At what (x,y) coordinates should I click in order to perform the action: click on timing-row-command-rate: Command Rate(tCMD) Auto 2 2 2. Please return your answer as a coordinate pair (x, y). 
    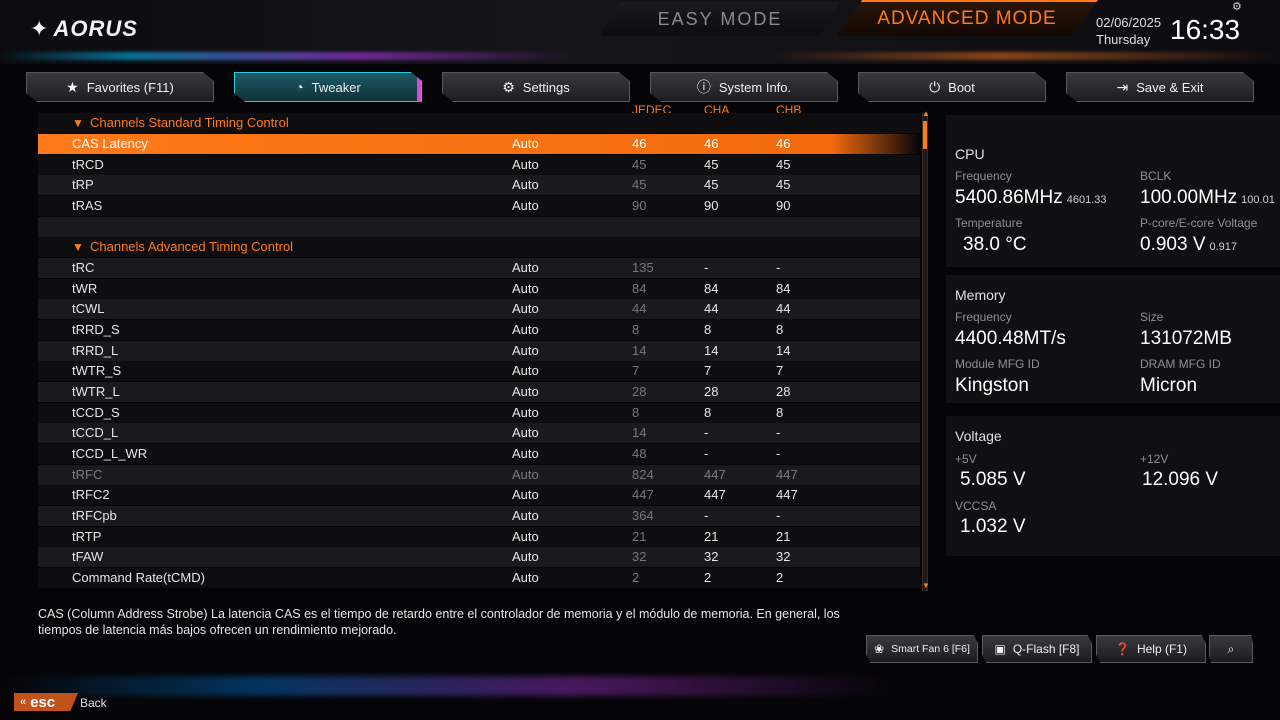
    Looking at the image, I should click on (479, 578).